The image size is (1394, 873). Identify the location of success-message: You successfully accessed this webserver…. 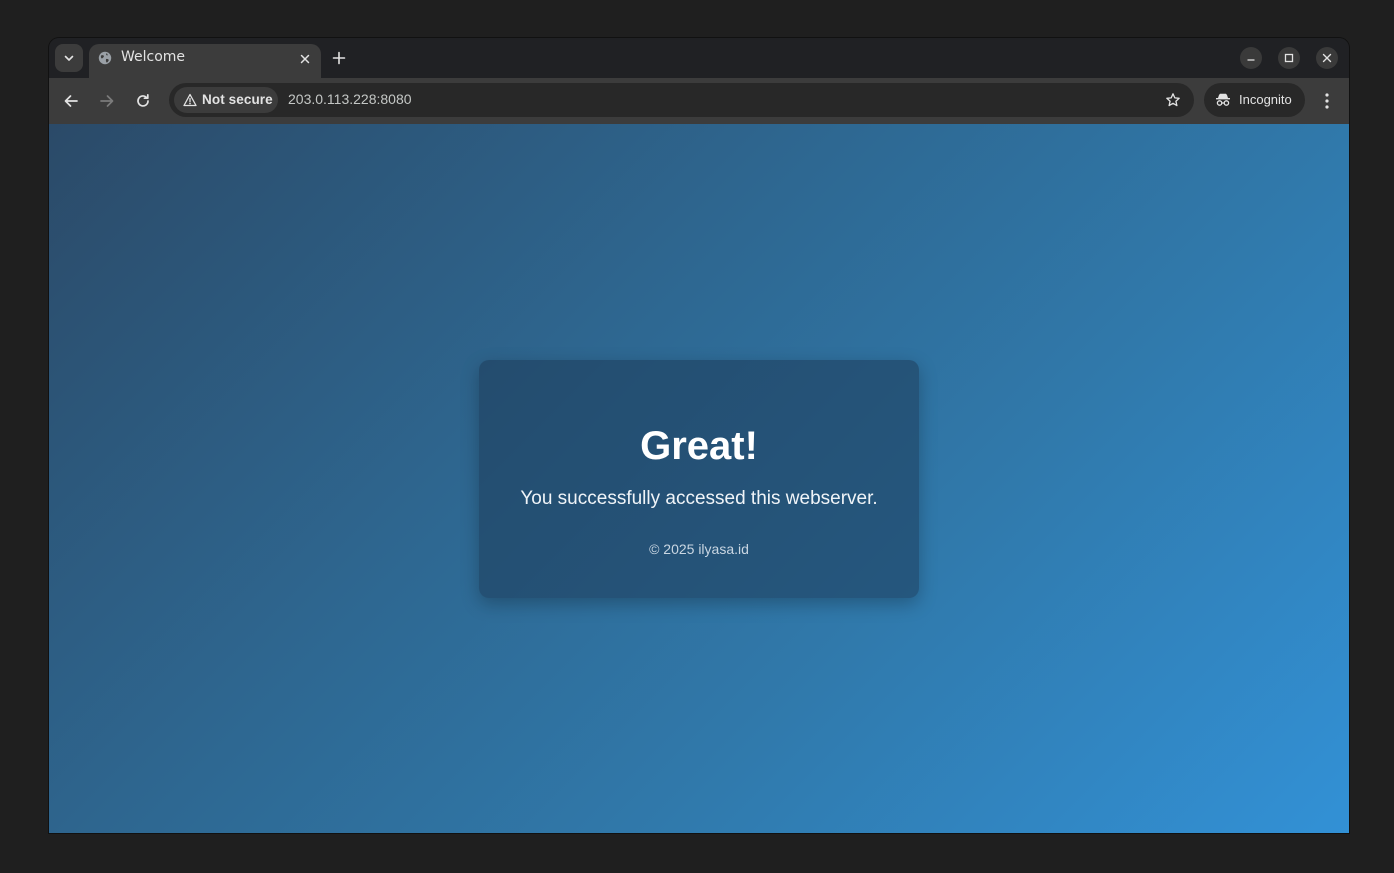
(699, 498).